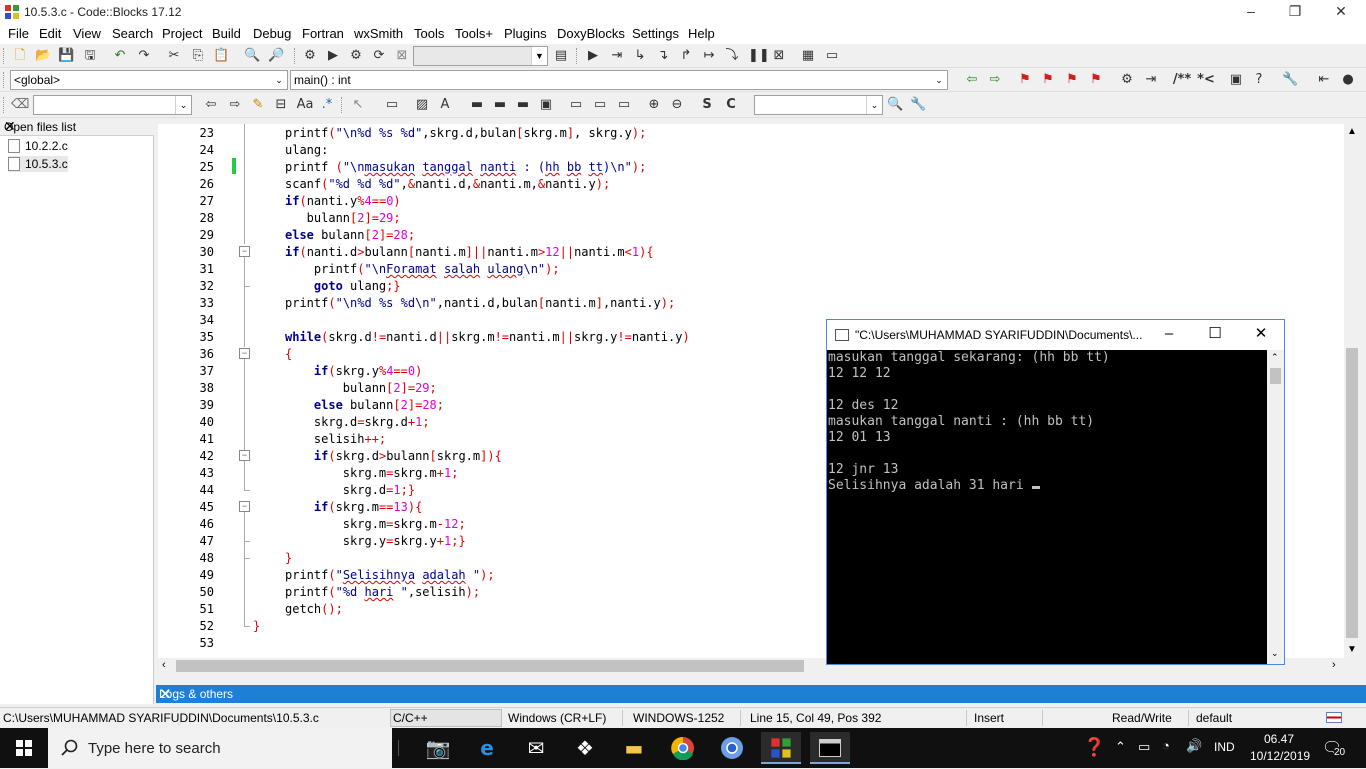 This screenshot has height=769, width=1366. I want to click on doxy-extract-icon: ⇥, so click(1151, 80).